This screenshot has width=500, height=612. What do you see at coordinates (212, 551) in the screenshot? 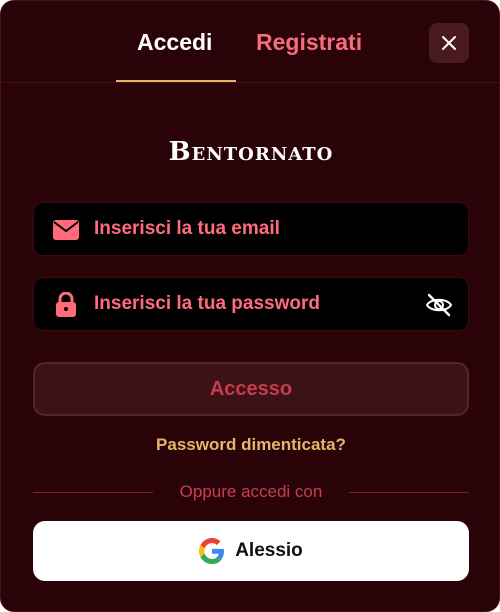
I see `google-icon` at bounding box center [212, 551].